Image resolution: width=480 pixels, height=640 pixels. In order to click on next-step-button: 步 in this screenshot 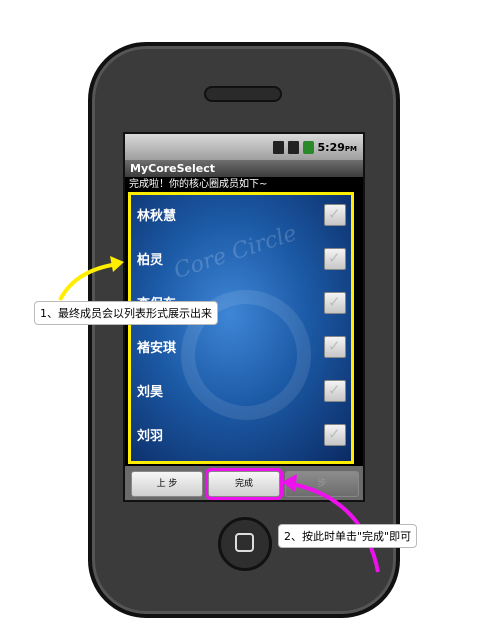, I will do `click(322, 484)`.